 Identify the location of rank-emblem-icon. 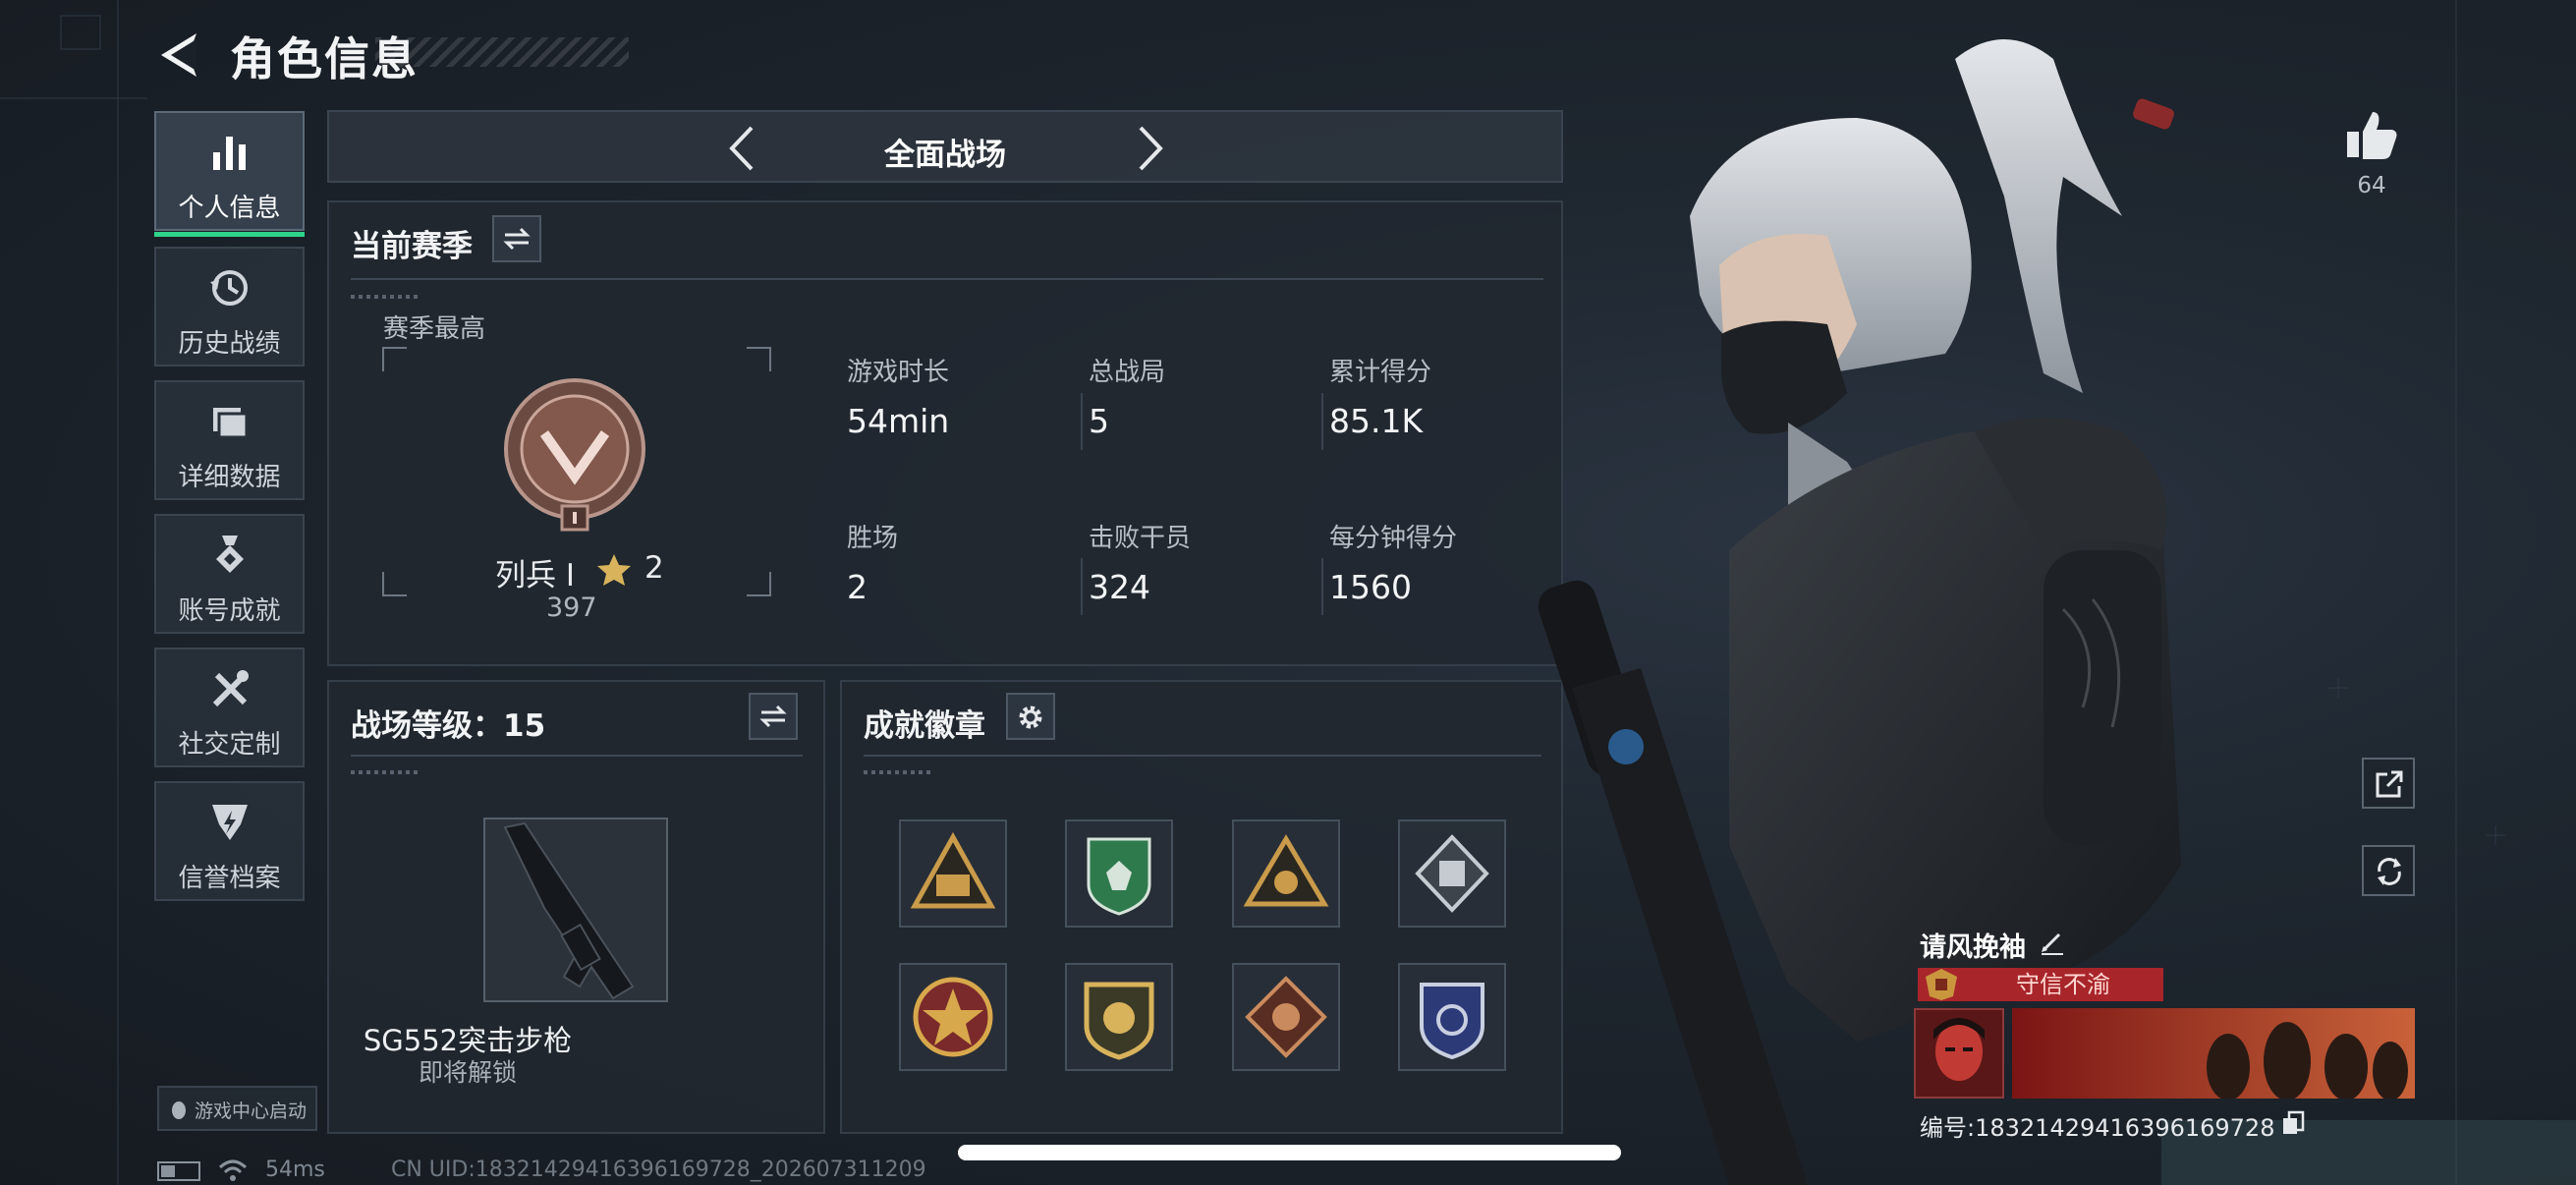
(574, 455).